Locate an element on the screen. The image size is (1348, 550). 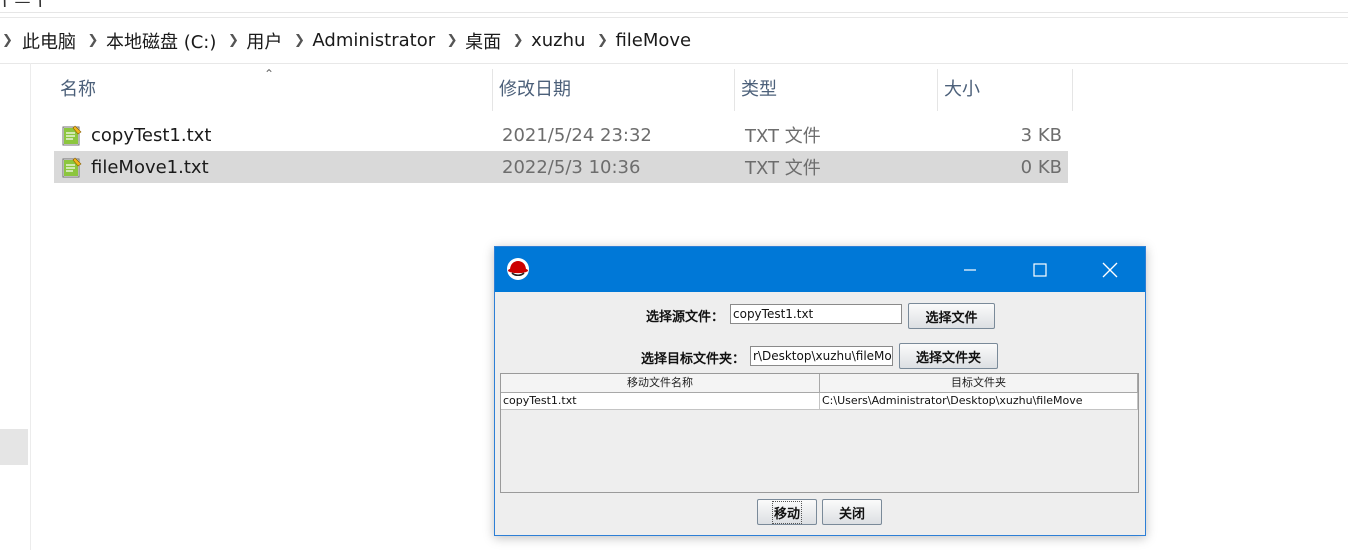
maximize-button is located at coordinates (1040, 269).